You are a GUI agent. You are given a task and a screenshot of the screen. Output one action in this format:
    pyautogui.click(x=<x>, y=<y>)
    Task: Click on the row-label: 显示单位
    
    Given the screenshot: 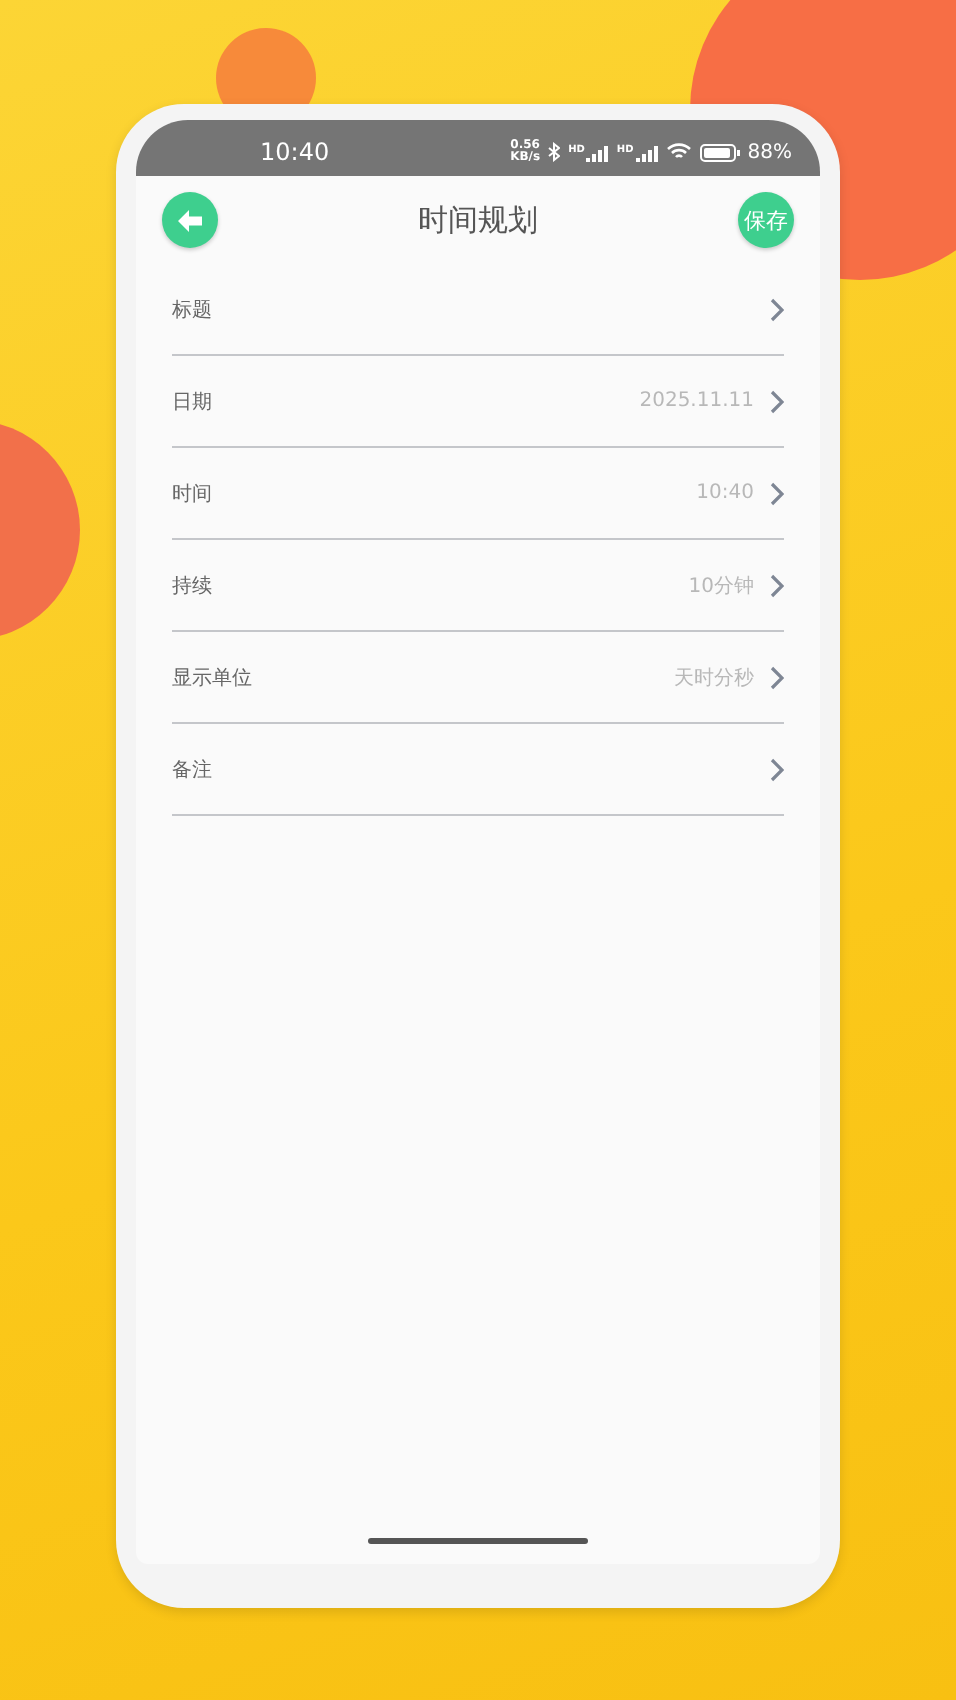 What is the action you would take?
    pyautogui.click(x=213, y=678)
    